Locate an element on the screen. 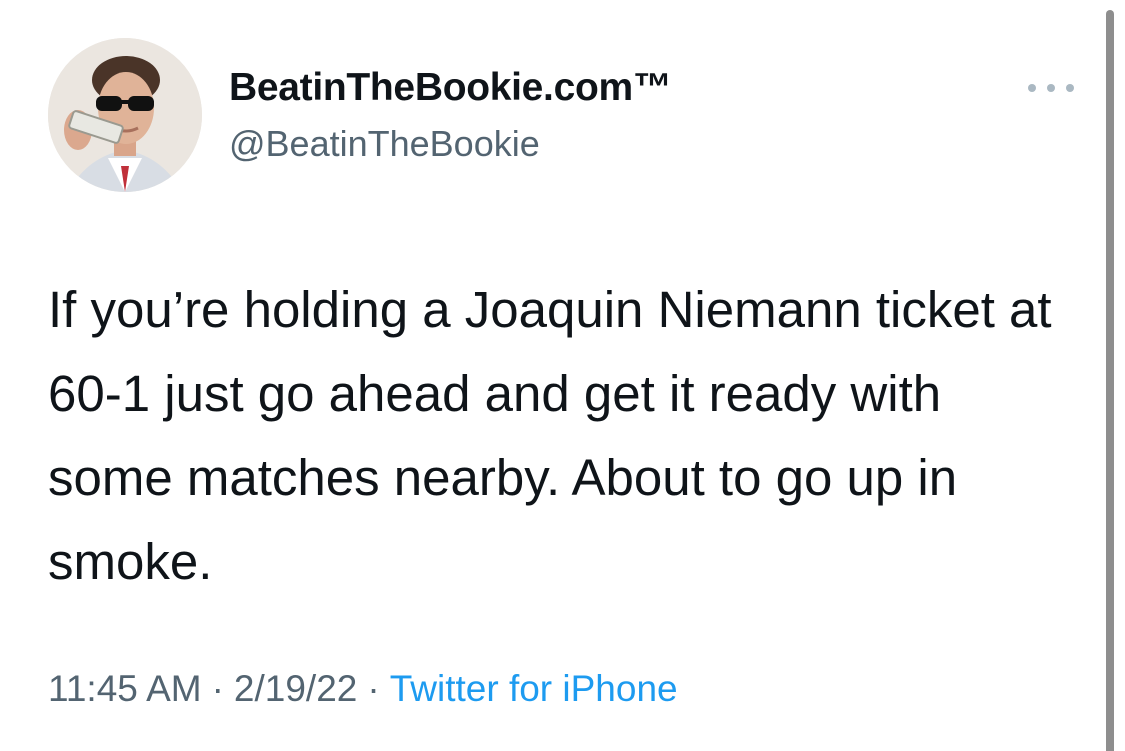 The width and height of the screenshot is (1125, 751). more-horizontal-icon is located at coordinates (1051, 88).